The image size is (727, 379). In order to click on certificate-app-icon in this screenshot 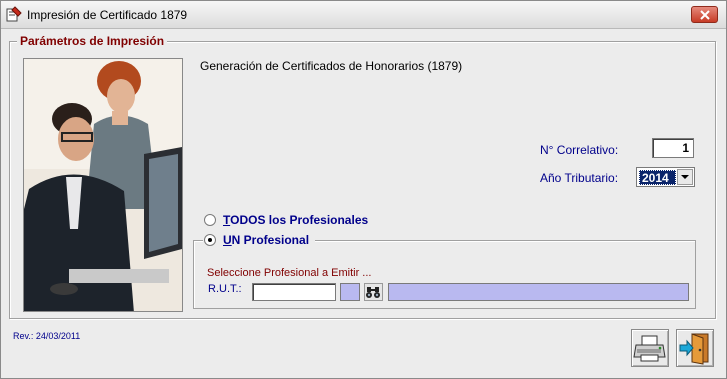, I will do `click(14, 14)`.